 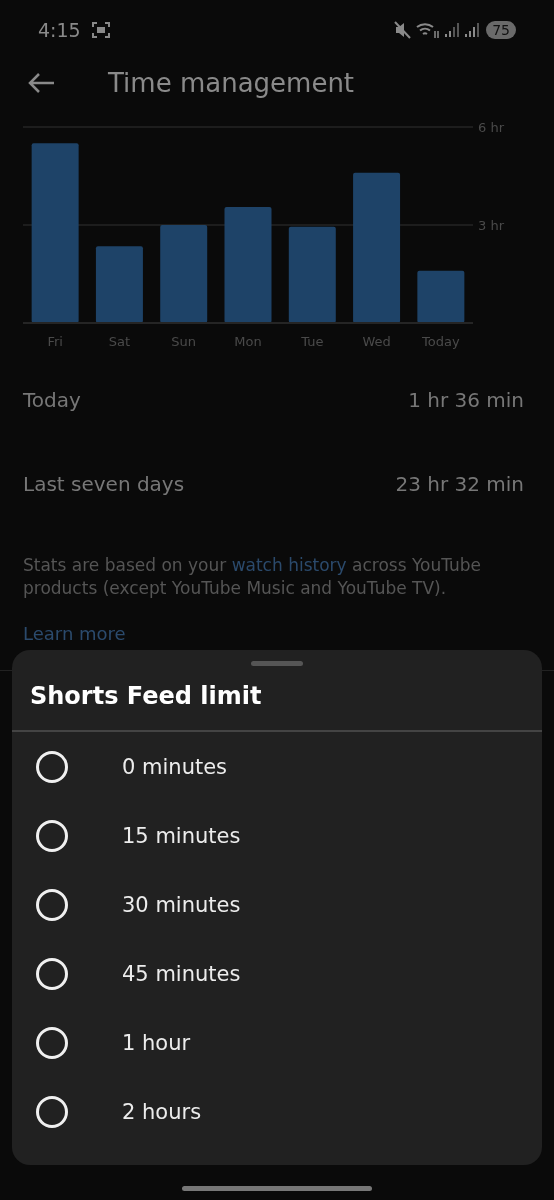 What do you see at coordinates (175, 766) in the screenshot?
I see `option-label: 0 minutes` at bounding box center [175, 766].